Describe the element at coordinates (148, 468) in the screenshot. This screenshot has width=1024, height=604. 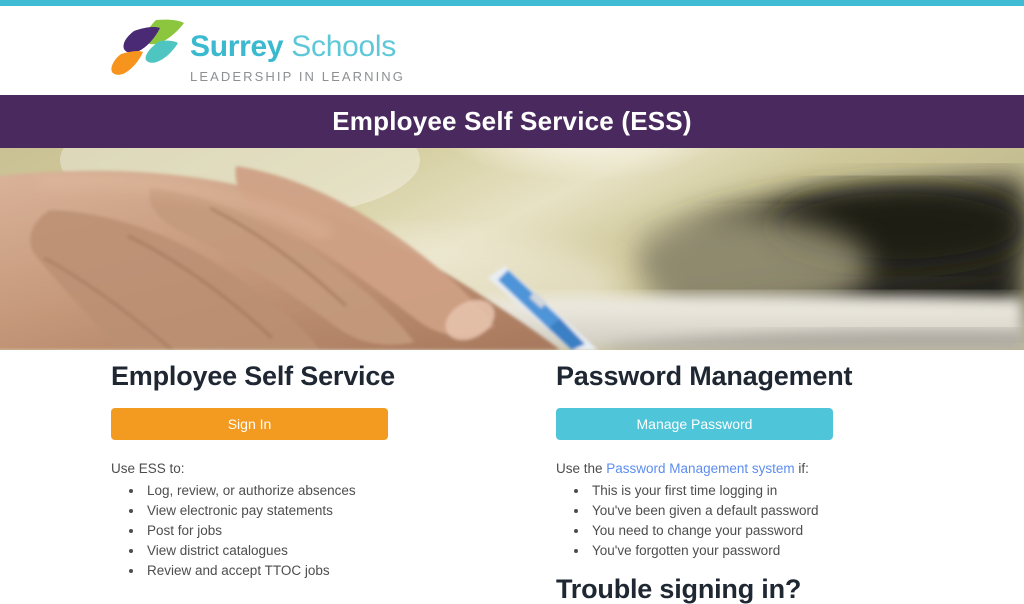
I see `ess-intro-text: Use ESS to:` at that location.